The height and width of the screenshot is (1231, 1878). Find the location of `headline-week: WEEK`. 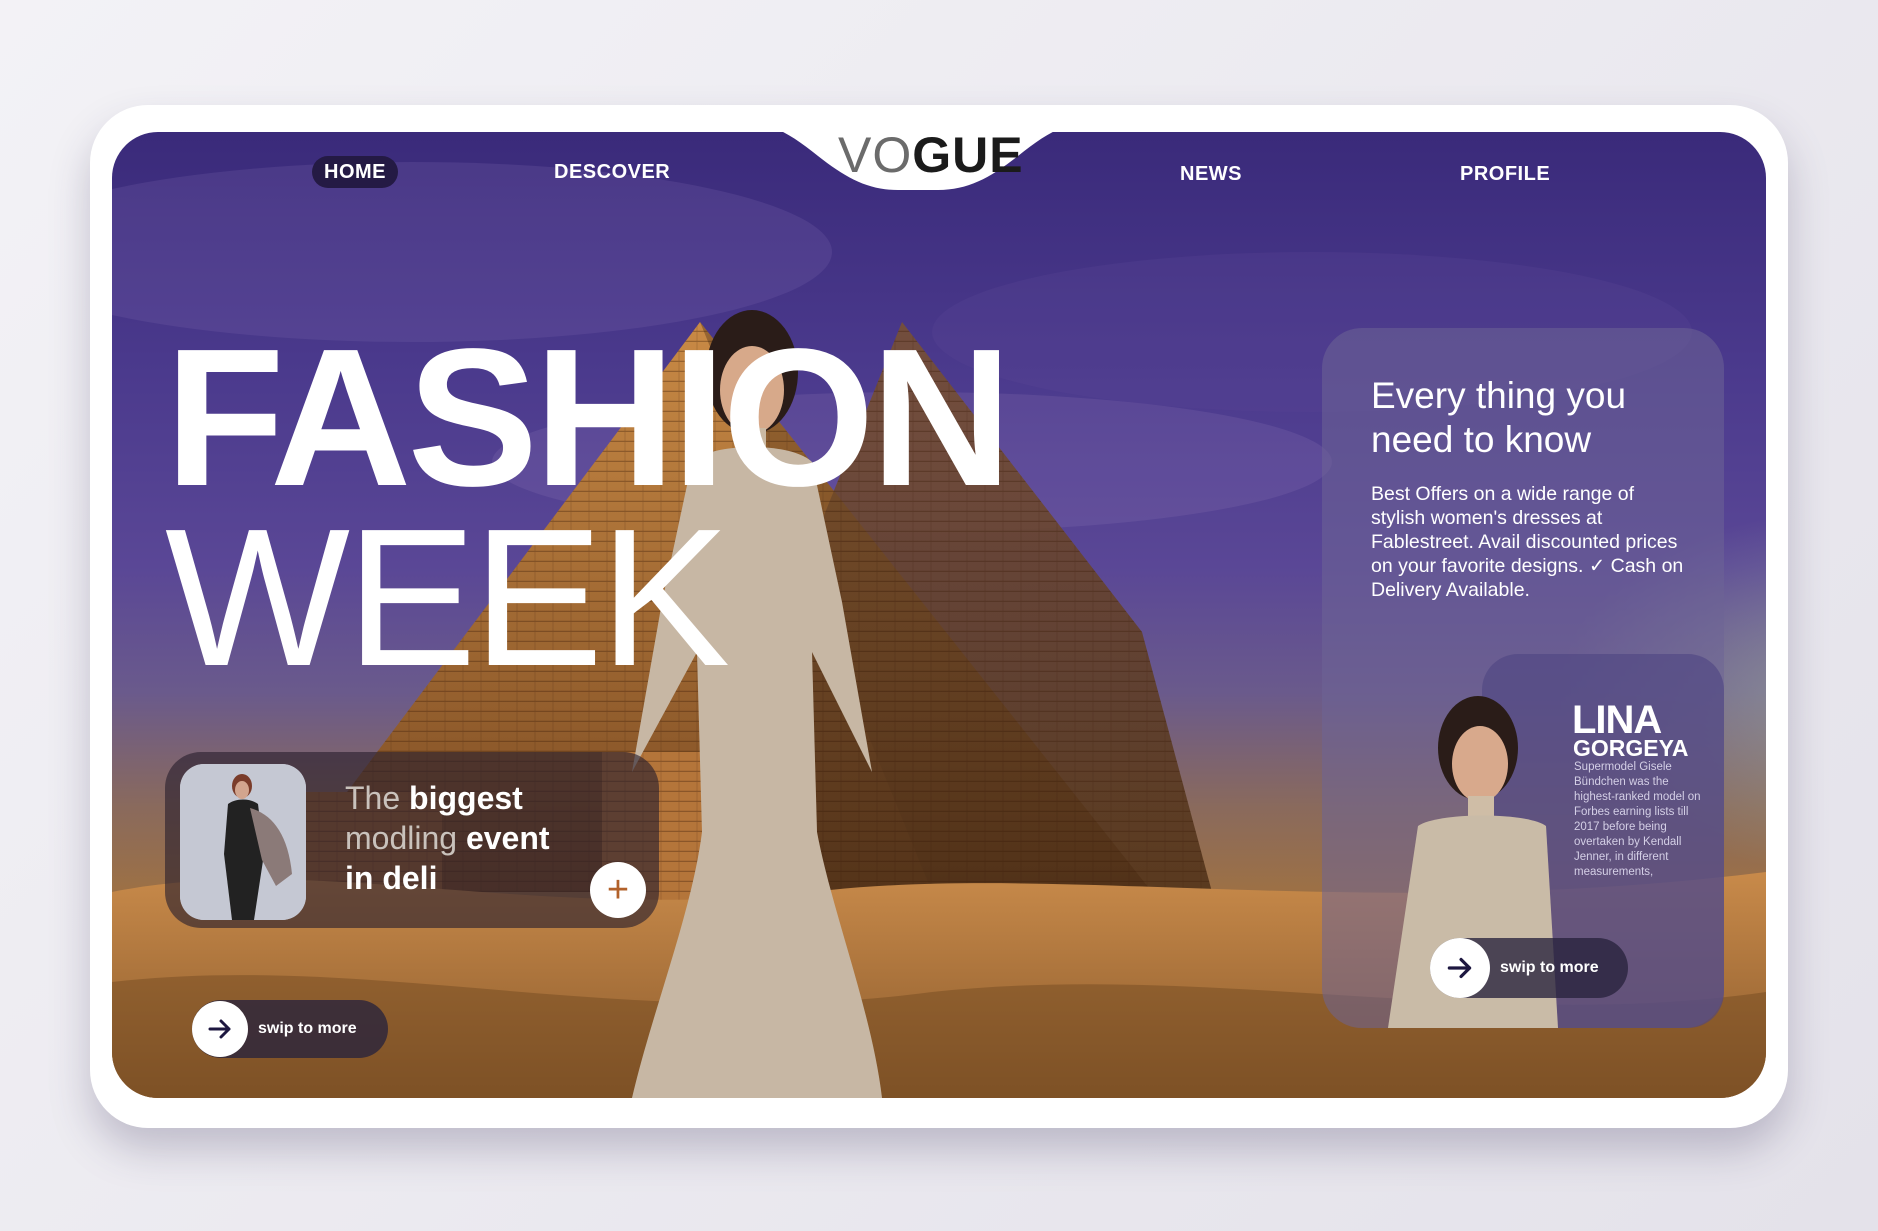

headline-week: WEEK is located at coordinates (447, 597).